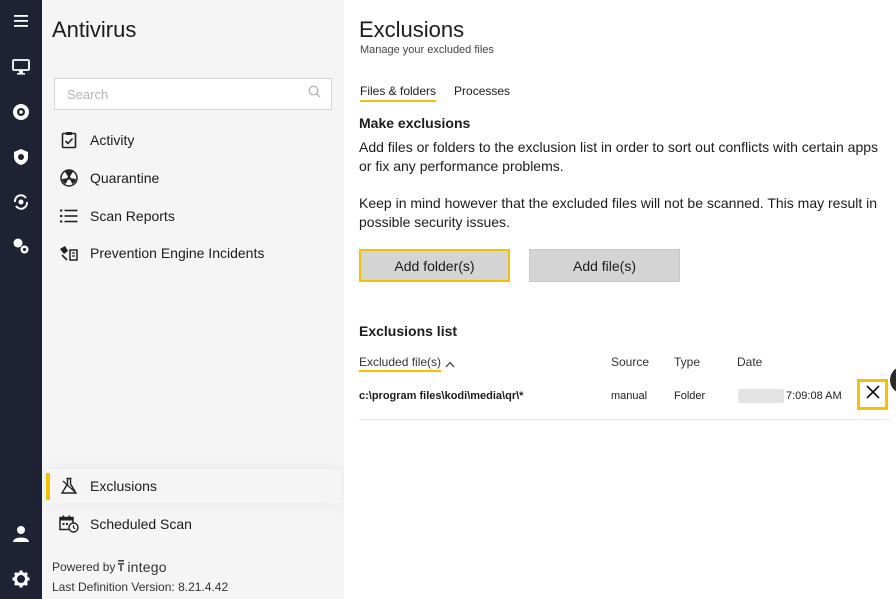  Describe the element at coordinates (140, 587) in the screenshot. I see `definition-version: Last Definition Version: 8.21.4.42` at that location.